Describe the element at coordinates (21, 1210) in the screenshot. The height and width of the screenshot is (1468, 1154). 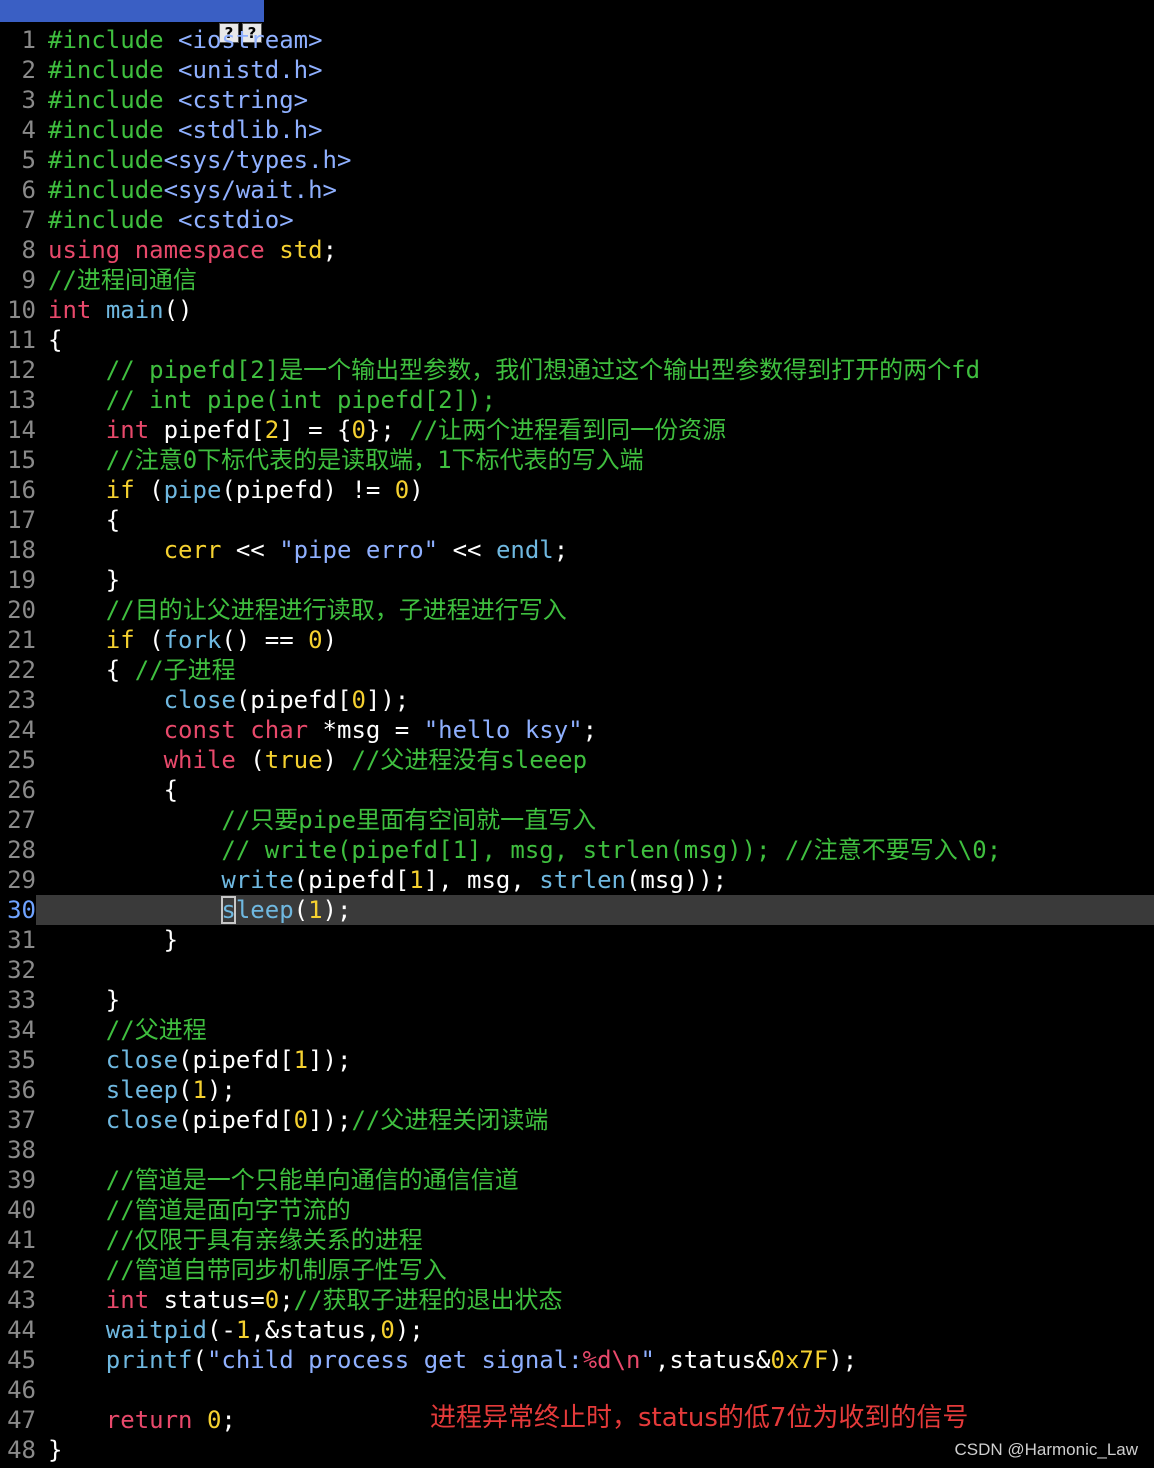
I see `line-number: 40` at that location.